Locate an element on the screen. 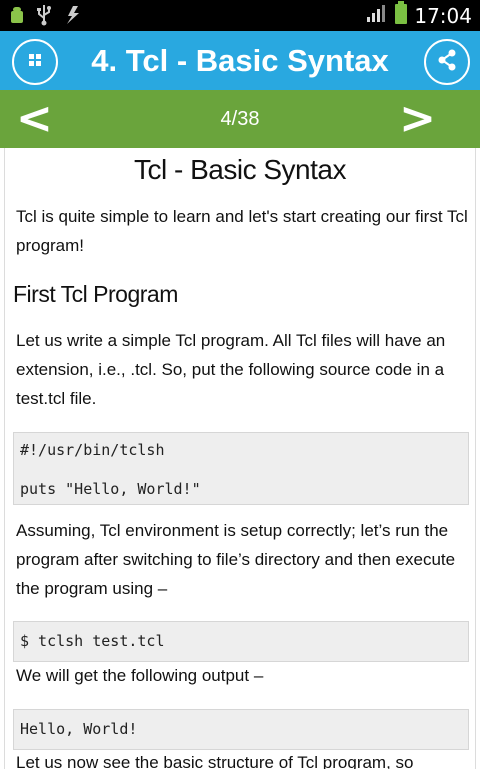 This screenshot has width=480, height=769. article-heading: Tcl - Basic Syntax is located at coordinates (240, 169).